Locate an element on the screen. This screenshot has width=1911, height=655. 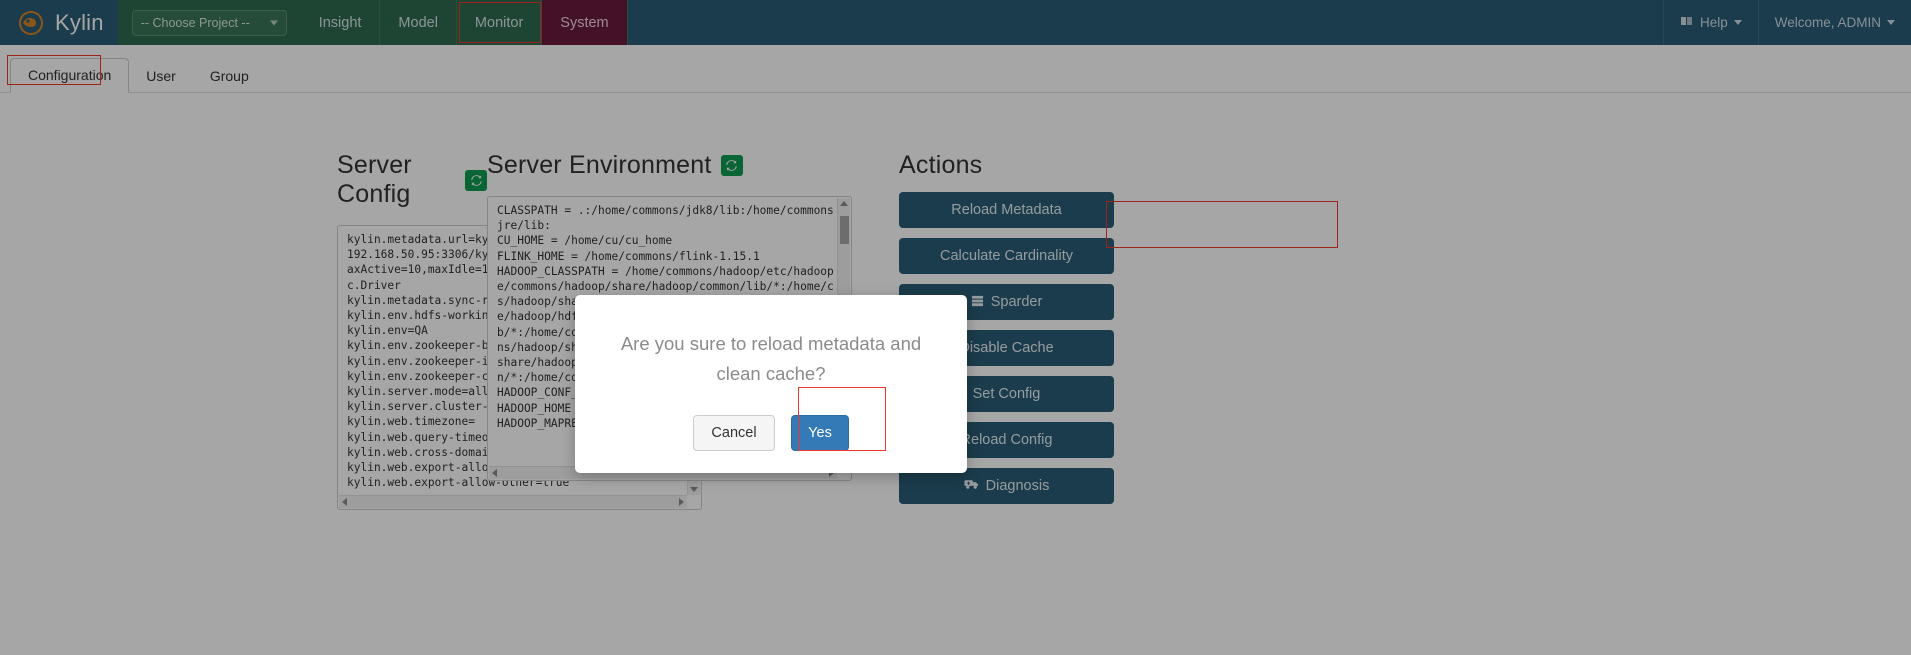
confirm-dialog-actions: Cancel Yes is located at coordinates (771, 419).